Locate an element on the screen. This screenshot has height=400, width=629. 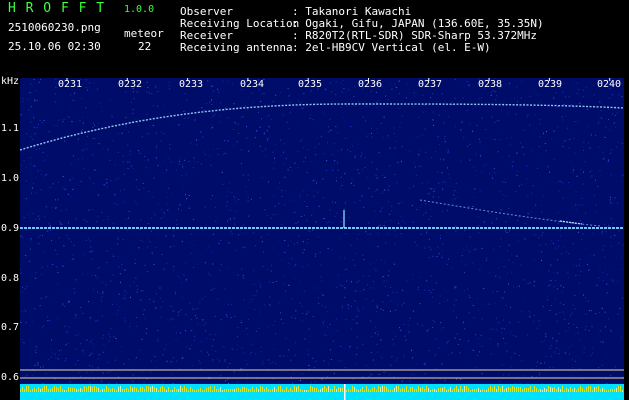
capture-datetime: 25.10.06 02:30 is located at coordinates (54, 46).